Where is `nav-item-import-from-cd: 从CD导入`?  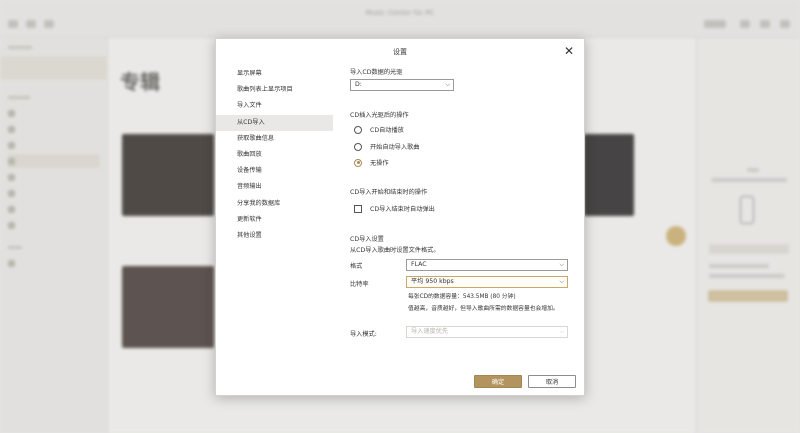 nav-item-import-from-cd: 从CD导入 is located at coordinates (274, 122).